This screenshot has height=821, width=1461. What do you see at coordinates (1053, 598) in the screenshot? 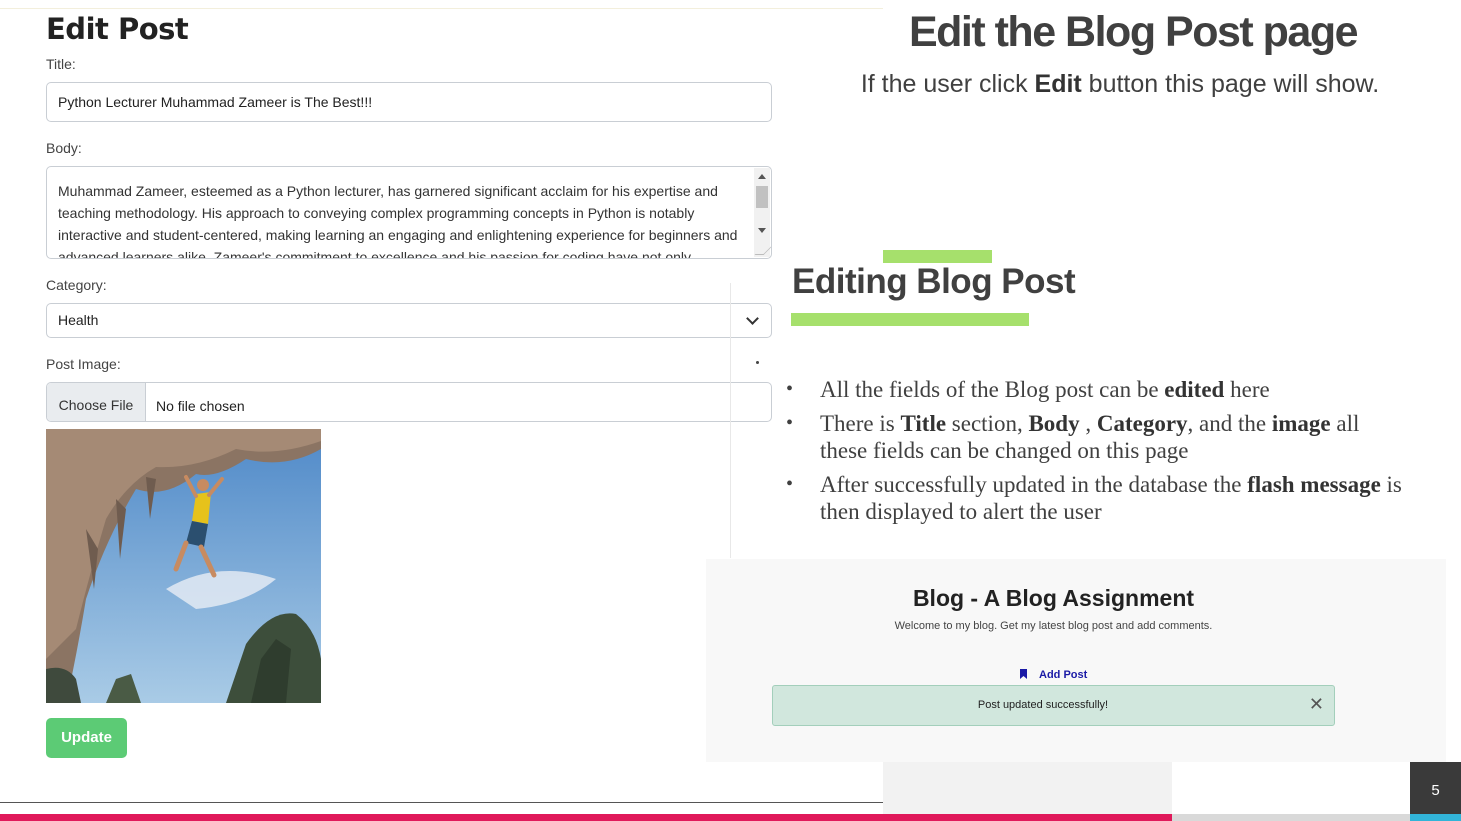
I see `blog-title: Blog - A Blog Assignment` at bounding box center [1053, 598].